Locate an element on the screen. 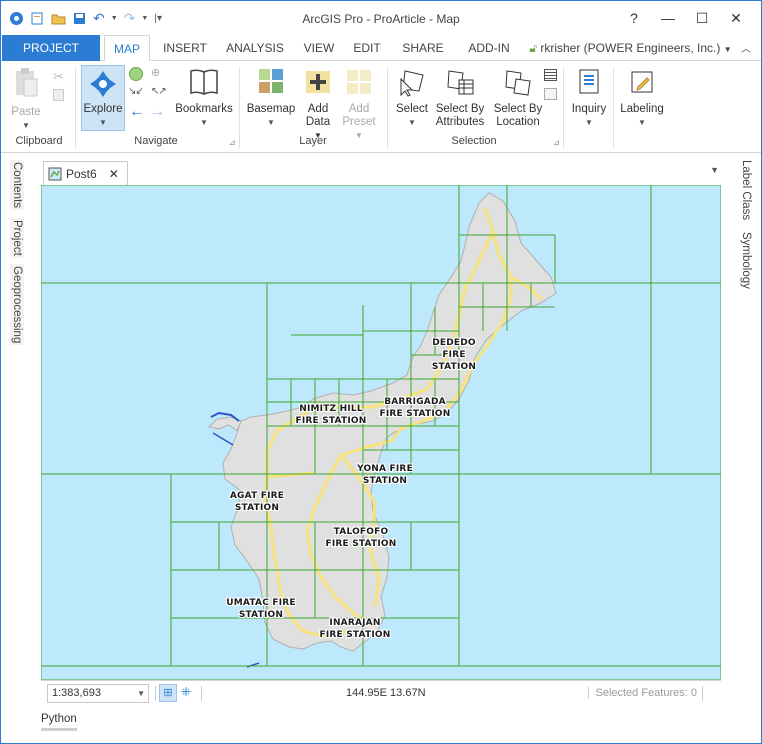 The width and height of the screenshot is (762, 744). tab-analysis: ANALYSIS is located at coordinates (255, 48).